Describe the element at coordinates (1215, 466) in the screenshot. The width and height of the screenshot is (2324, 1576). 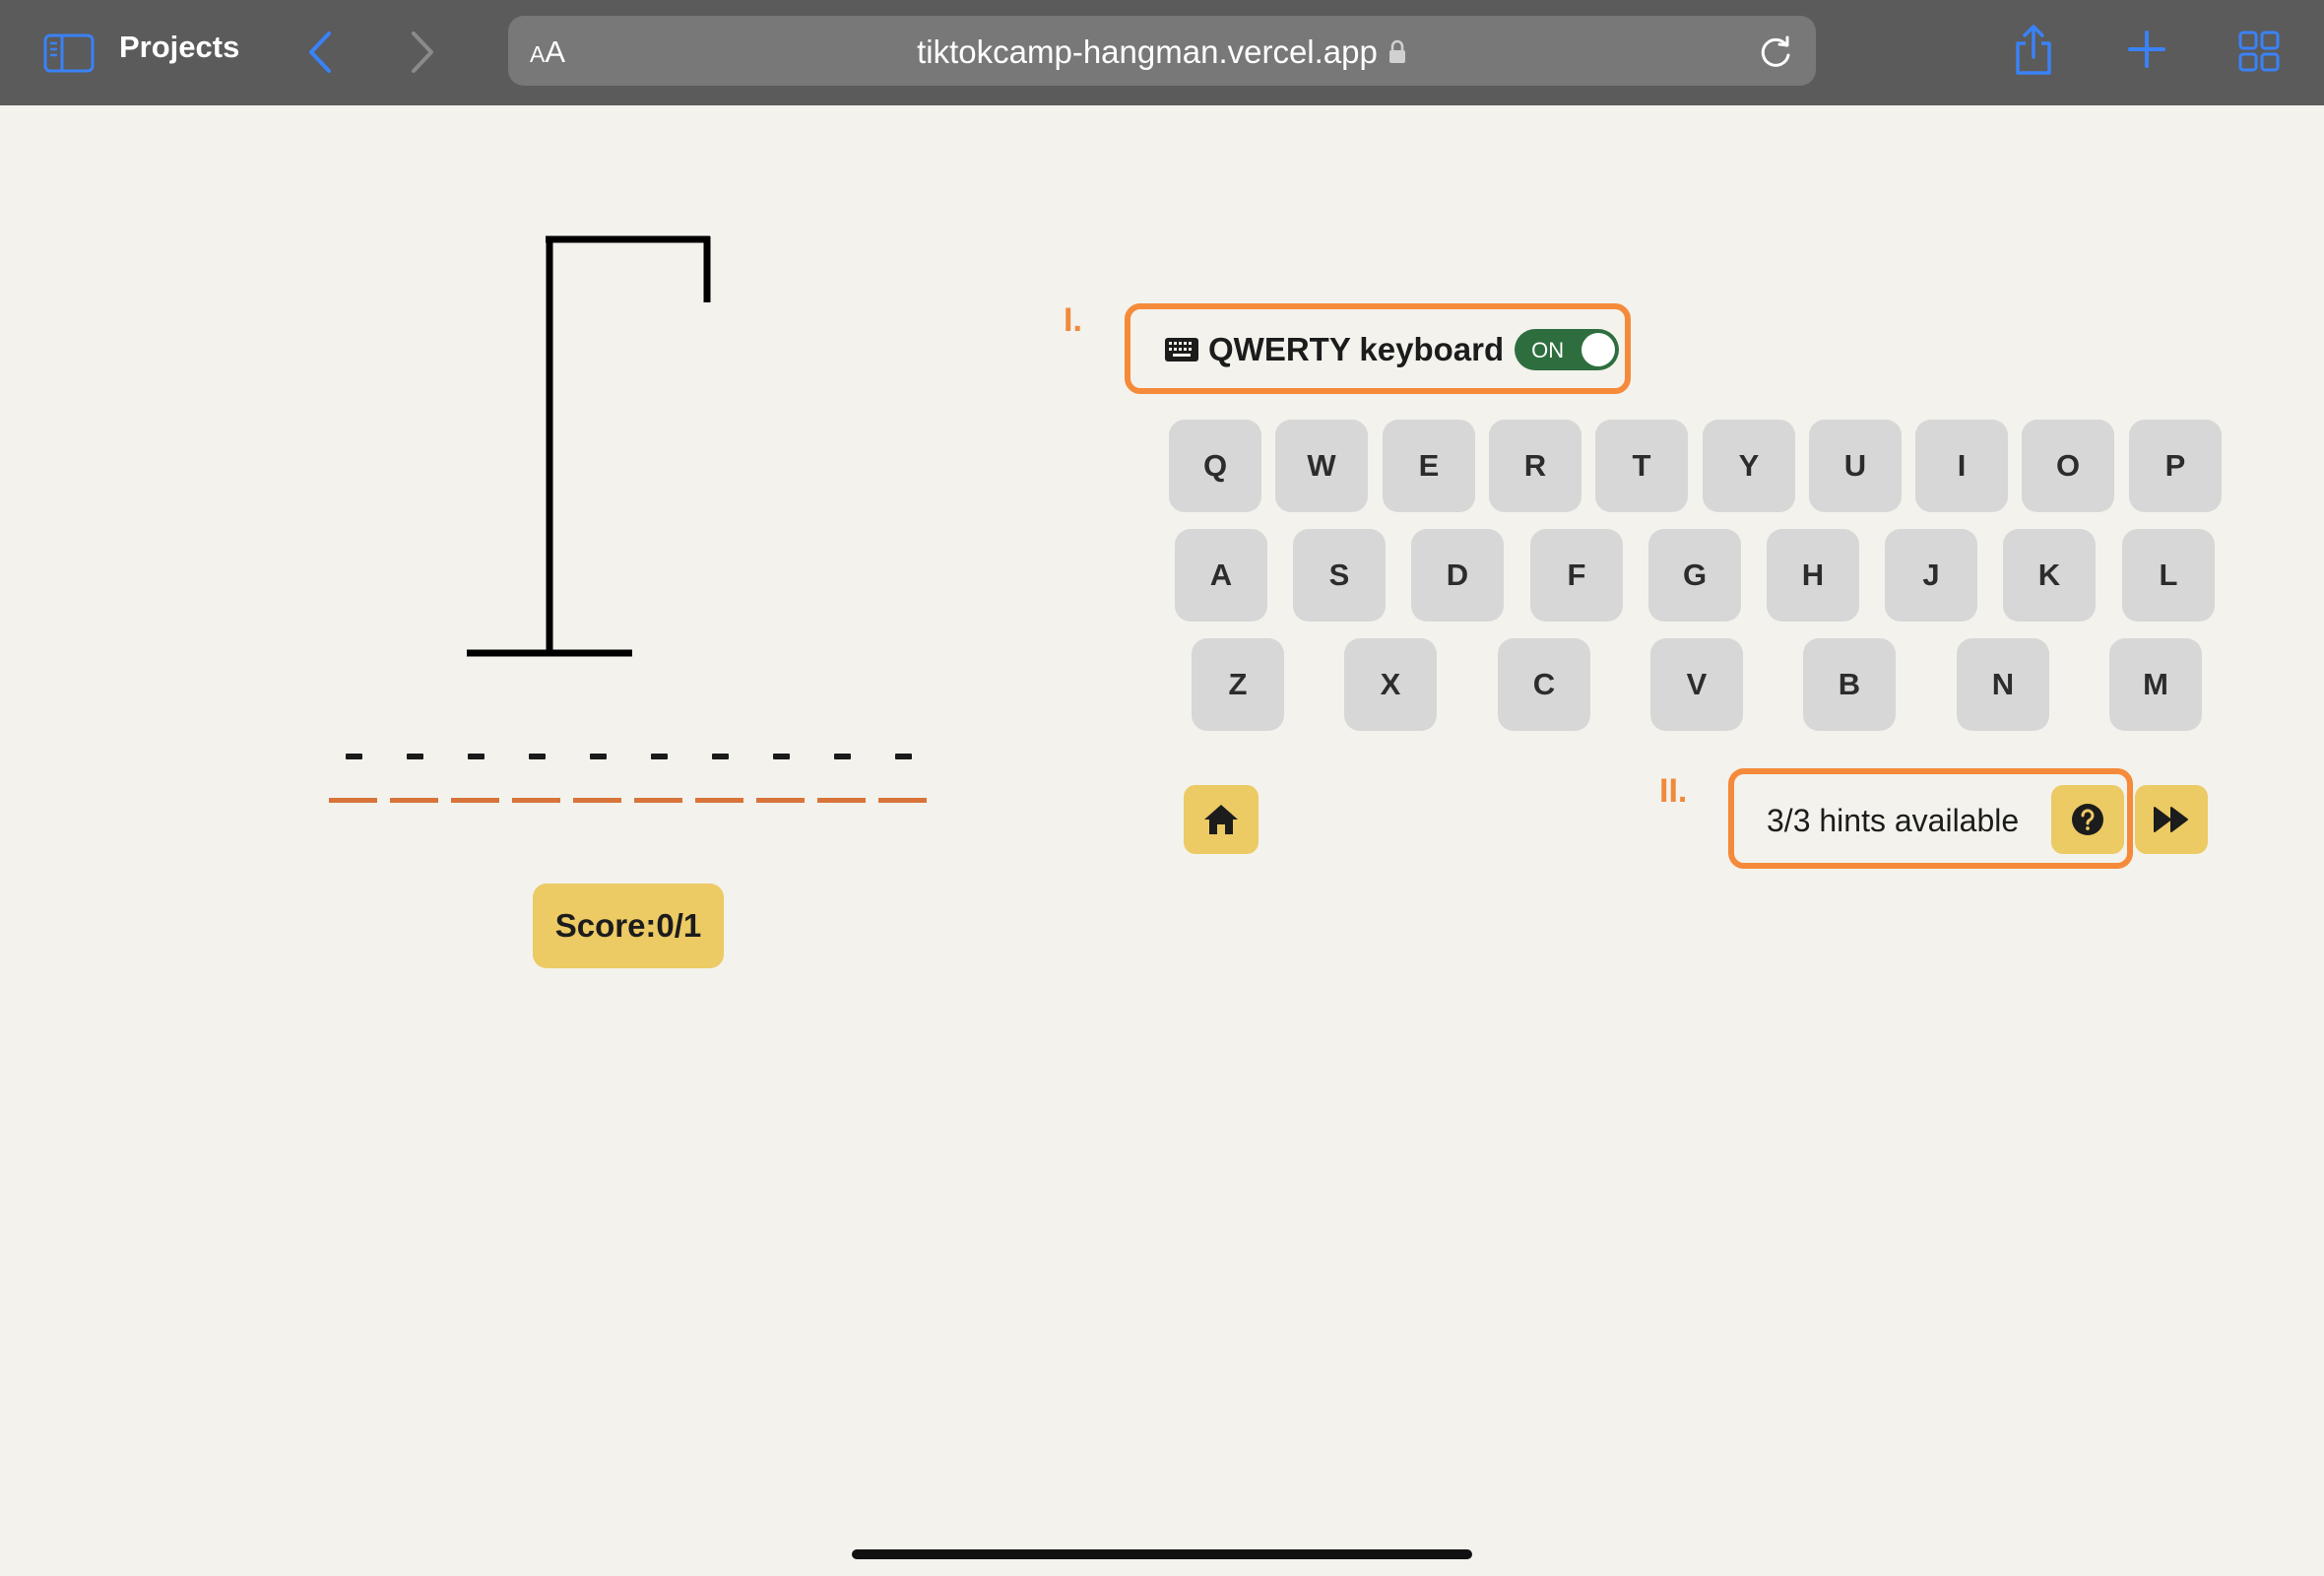
I see `key-q: Q` at that location.